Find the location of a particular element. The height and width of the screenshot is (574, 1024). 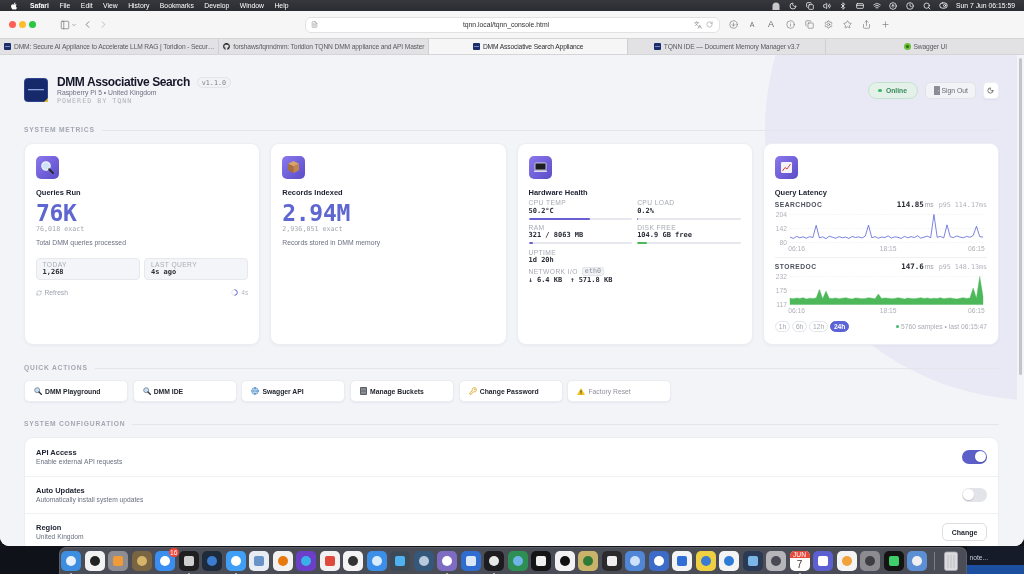

spinner-icon is located at coordinates (235, 292).